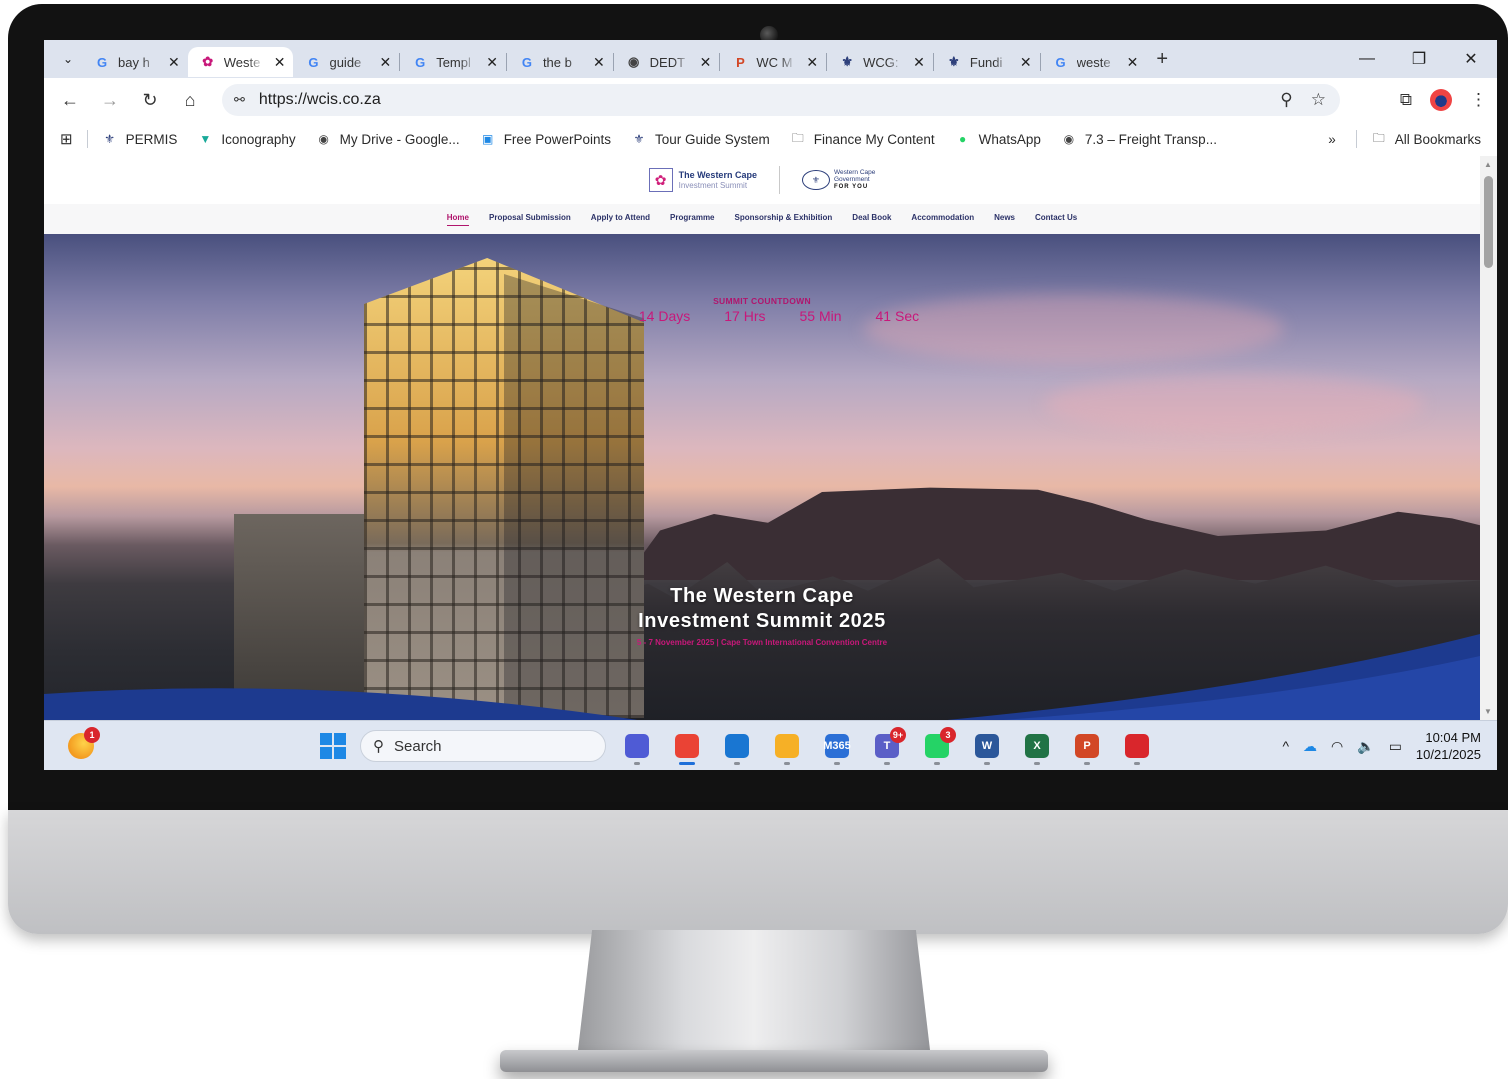 The image size is (1508, 1079). What do you see at coordinates (1087, 747) in the screenshot?
I see `powerpoint-icon: P` at bounding box center [1087, 747].